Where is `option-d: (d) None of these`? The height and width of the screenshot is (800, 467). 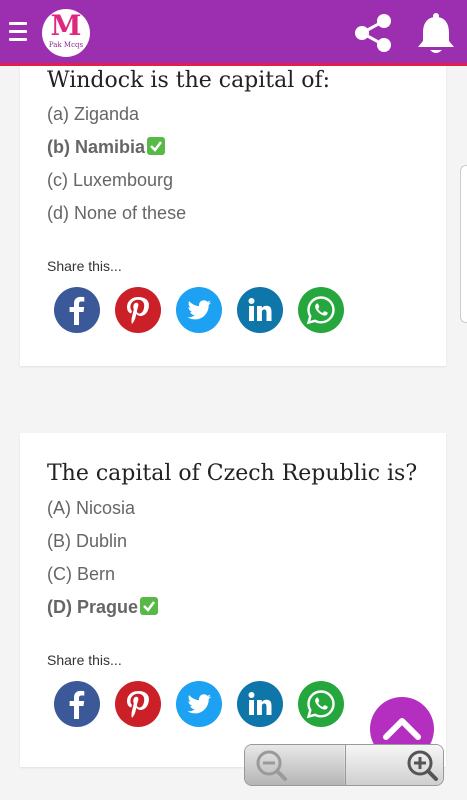
option-d: (d) None of these is located at coordinates (117, 213).